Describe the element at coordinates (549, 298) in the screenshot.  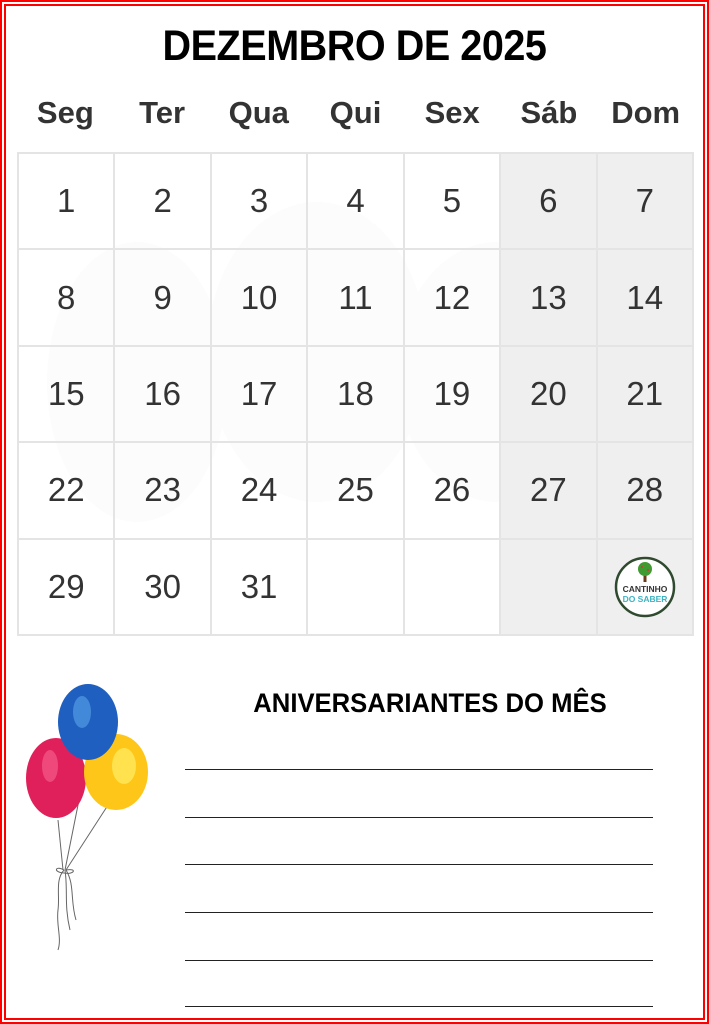
I see `day-cell: 13` at that location.